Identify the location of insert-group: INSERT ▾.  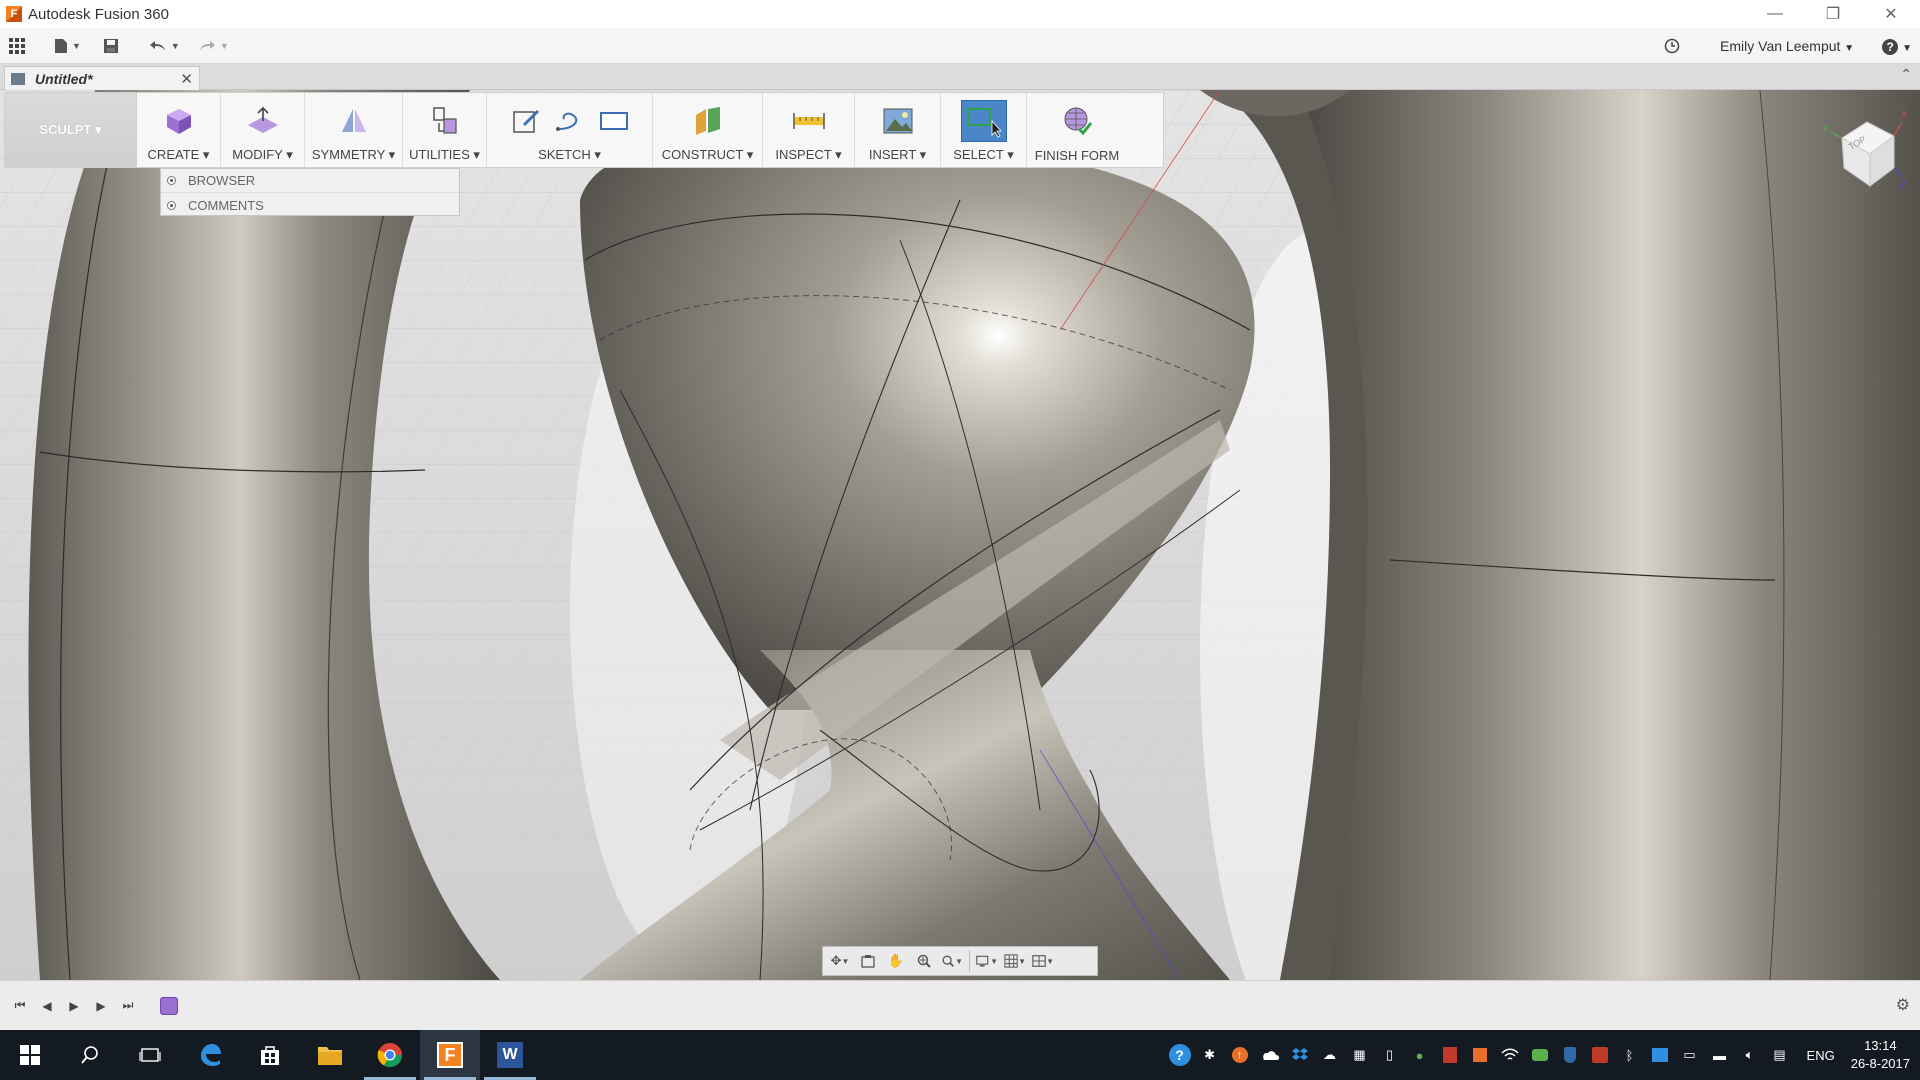
(898, 130).